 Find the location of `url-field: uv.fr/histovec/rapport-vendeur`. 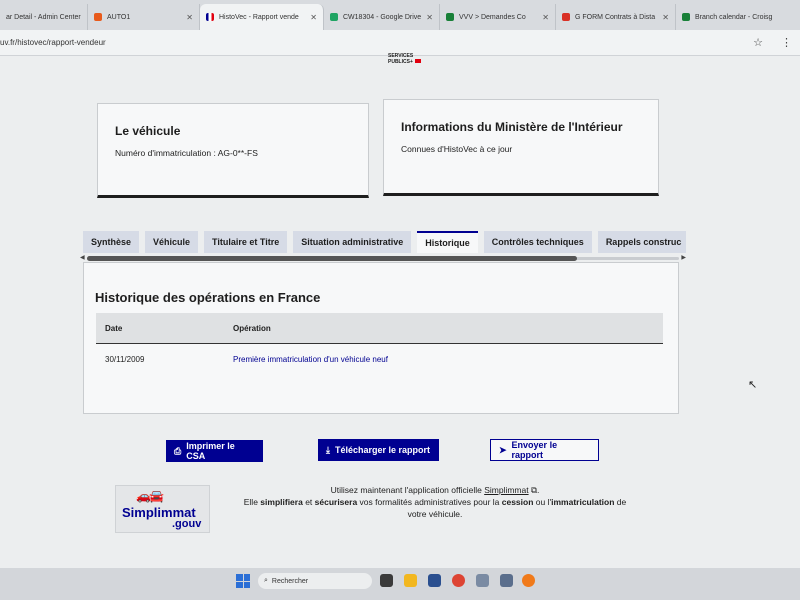

url-field: uv.fr/histovec/rapport-vendeur is located at coordinates (376, 42).